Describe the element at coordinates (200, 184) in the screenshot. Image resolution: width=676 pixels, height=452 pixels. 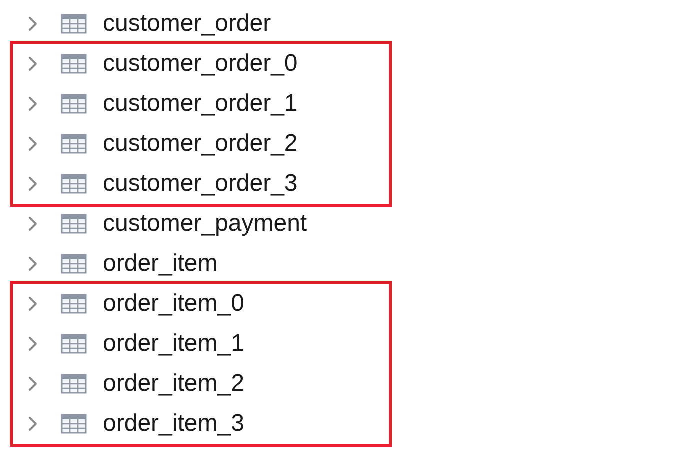
I see `table-name: customer_order_3` at that location.